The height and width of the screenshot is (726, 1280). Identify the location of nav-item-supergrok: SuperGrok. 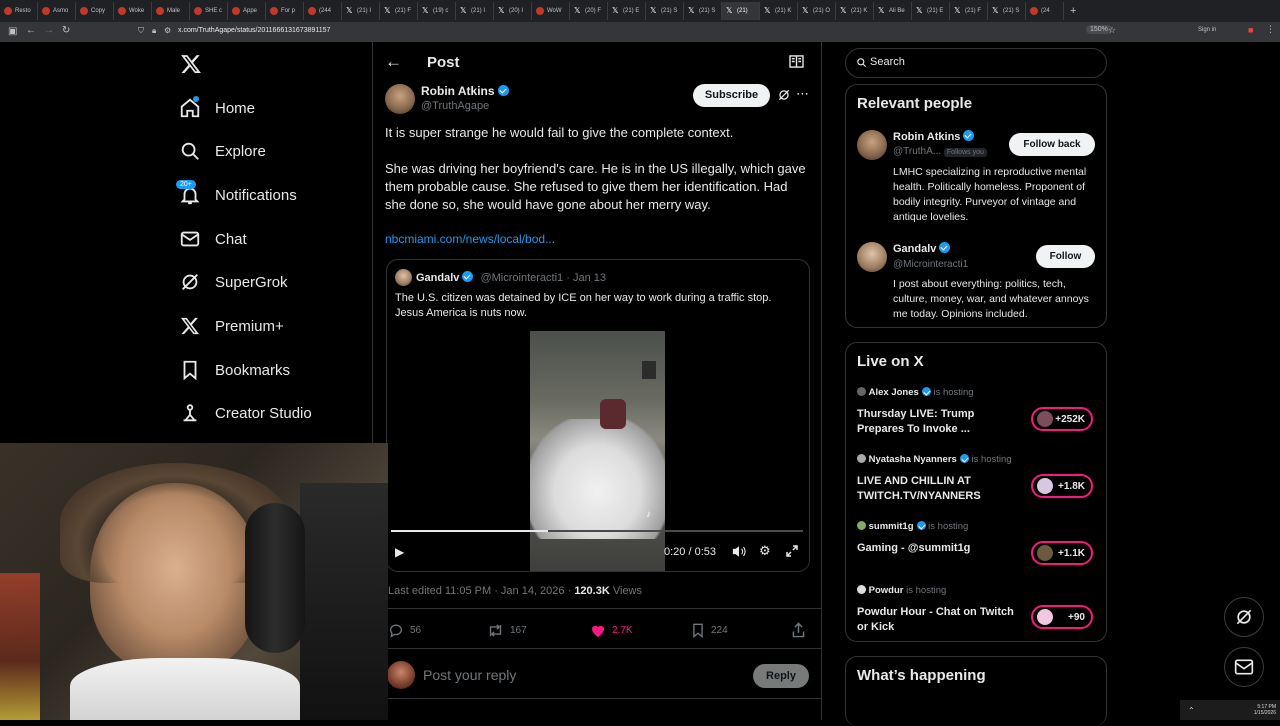
(233, 282).